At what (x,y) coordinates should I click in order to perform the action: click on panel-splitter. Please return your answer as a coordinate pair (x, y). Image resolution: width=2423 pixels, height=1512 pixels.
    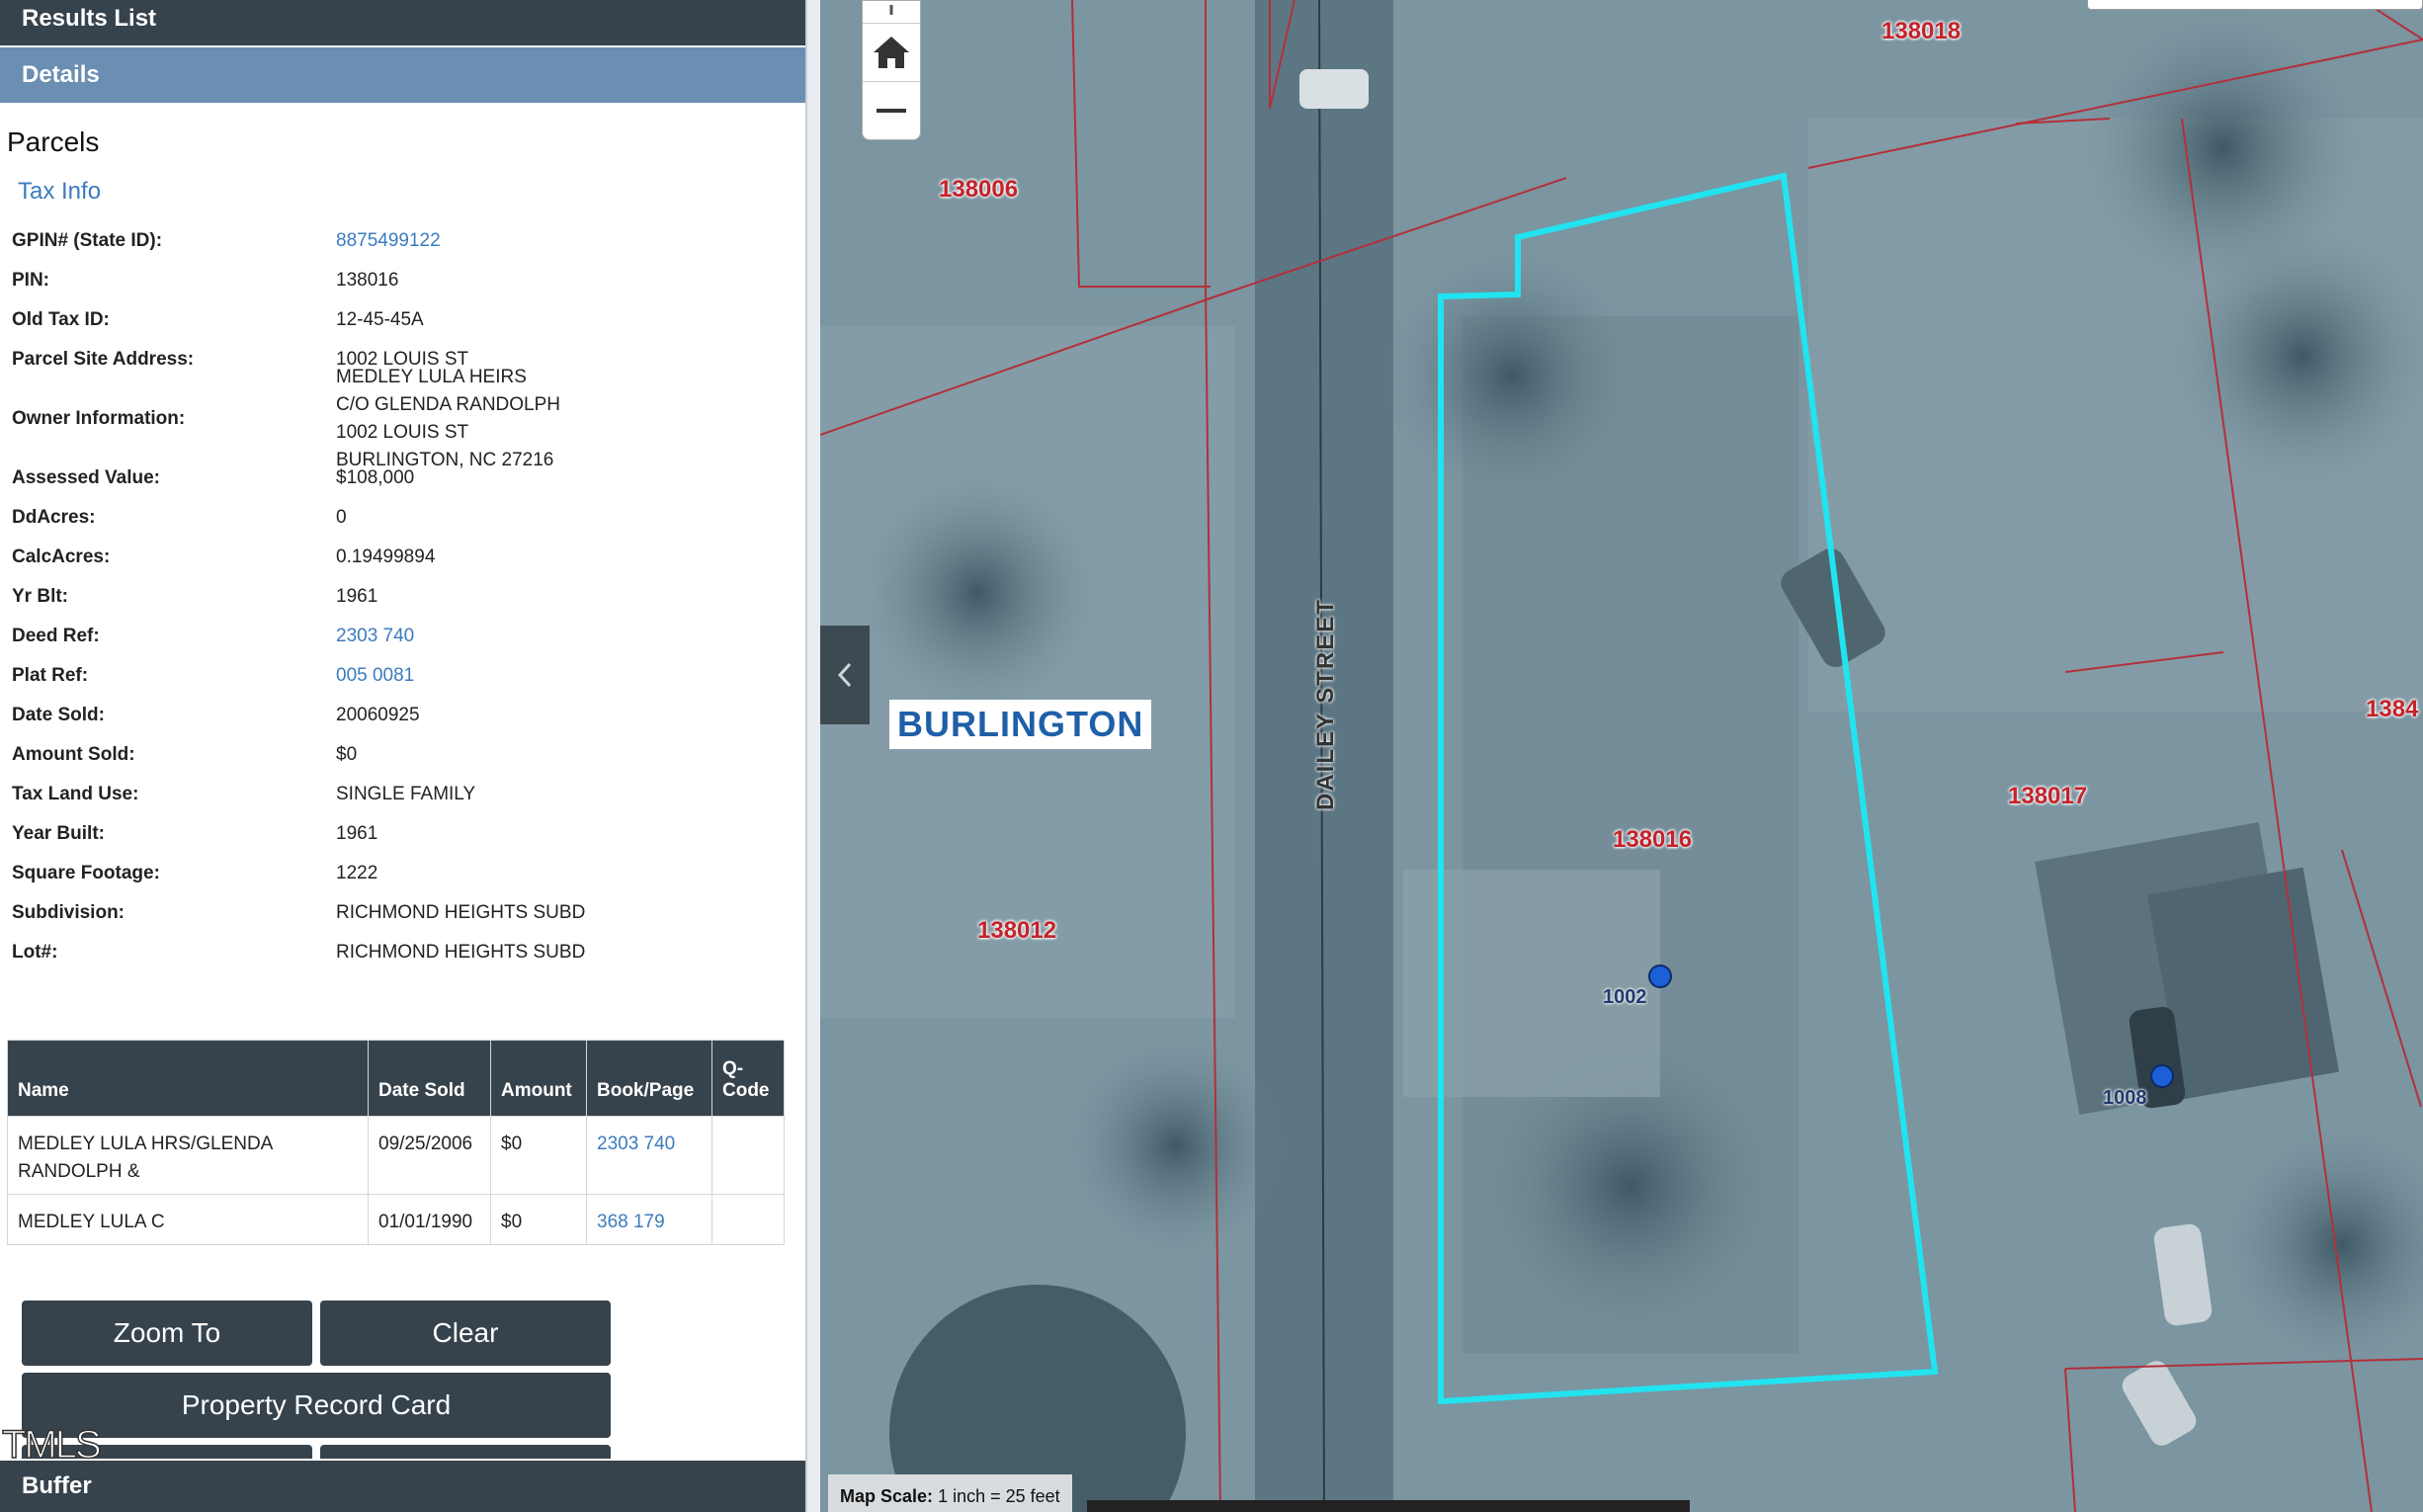
    Looking at the image, I should click on (812, 756).